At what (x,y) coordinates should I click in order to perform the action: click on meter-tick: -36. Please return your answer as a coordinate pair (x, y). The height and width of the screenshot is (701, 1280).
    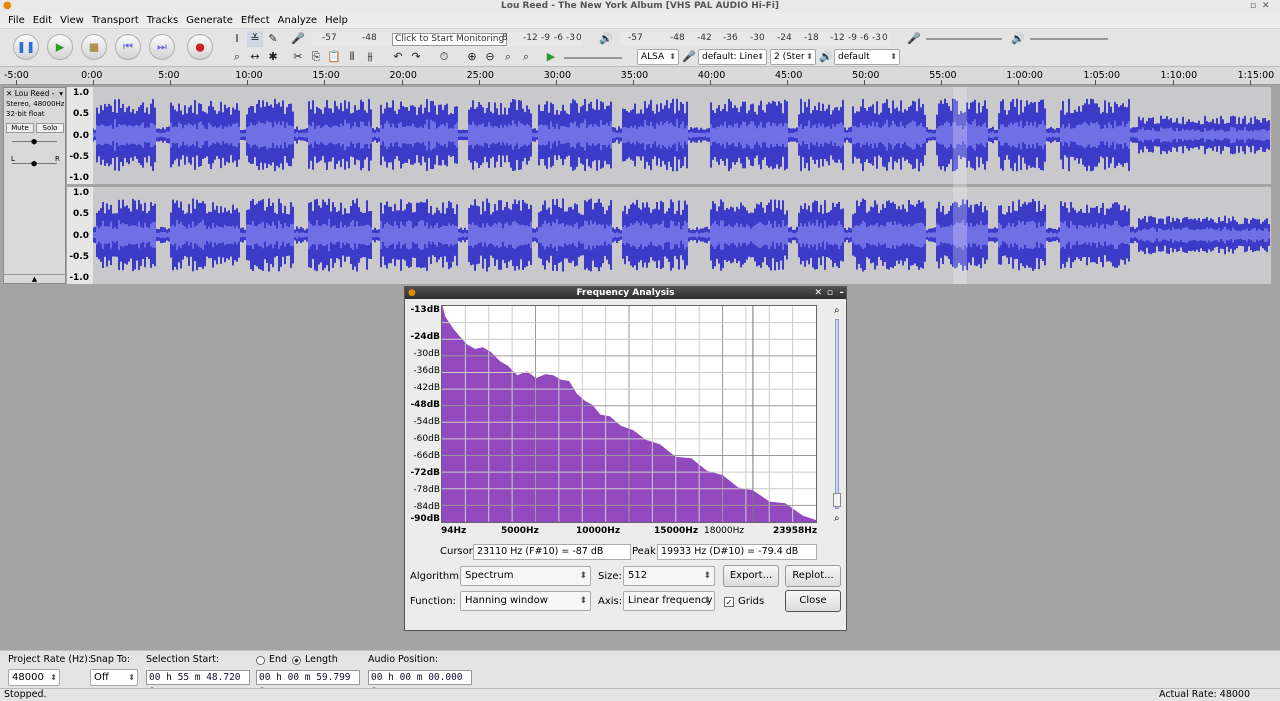
    Looking at the image, I should click on (730, 38).